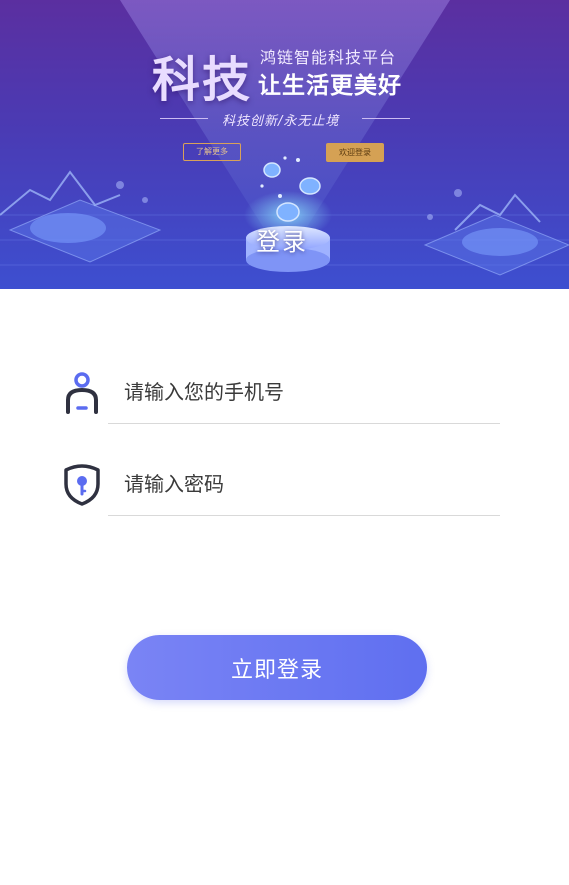 Image resolution: width=569 pixels, height=885 pixels. What do you see at coordinates (184, 118) in the screenshot?
I see `tagline-rule-left` at bounding box center [184, 118].